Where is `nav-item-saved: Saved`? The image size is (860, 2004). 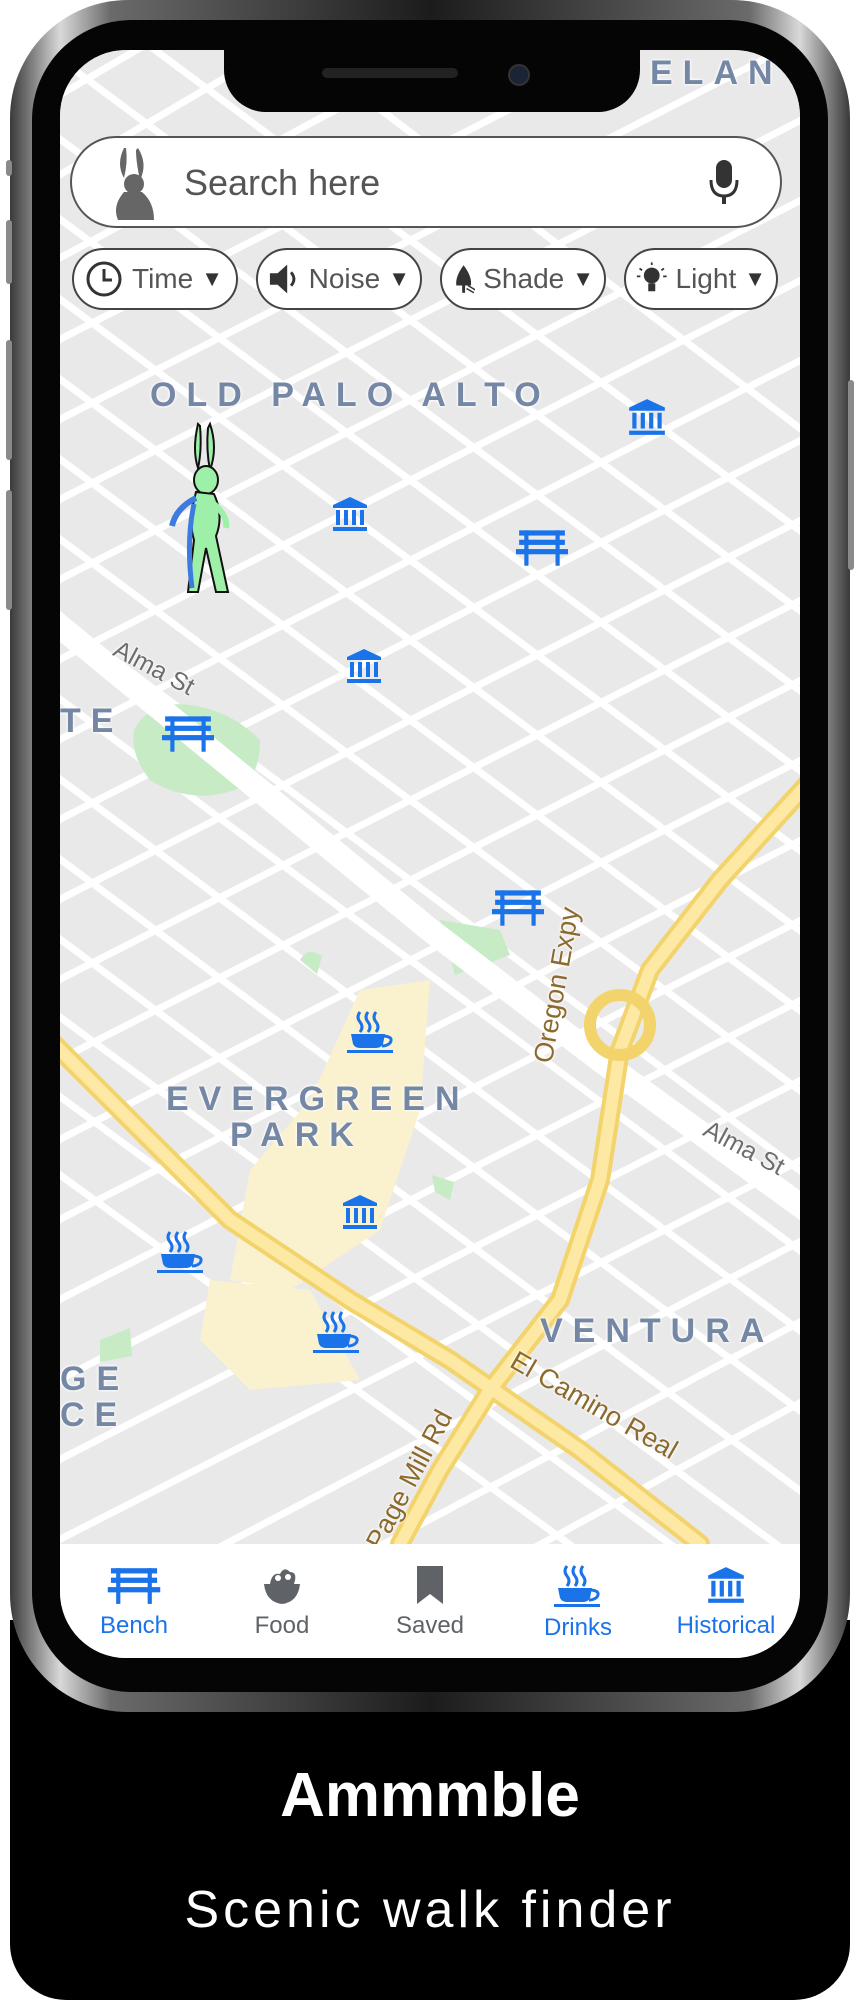 nav-item-saved: Saved is located at coordinates (430, 1592).